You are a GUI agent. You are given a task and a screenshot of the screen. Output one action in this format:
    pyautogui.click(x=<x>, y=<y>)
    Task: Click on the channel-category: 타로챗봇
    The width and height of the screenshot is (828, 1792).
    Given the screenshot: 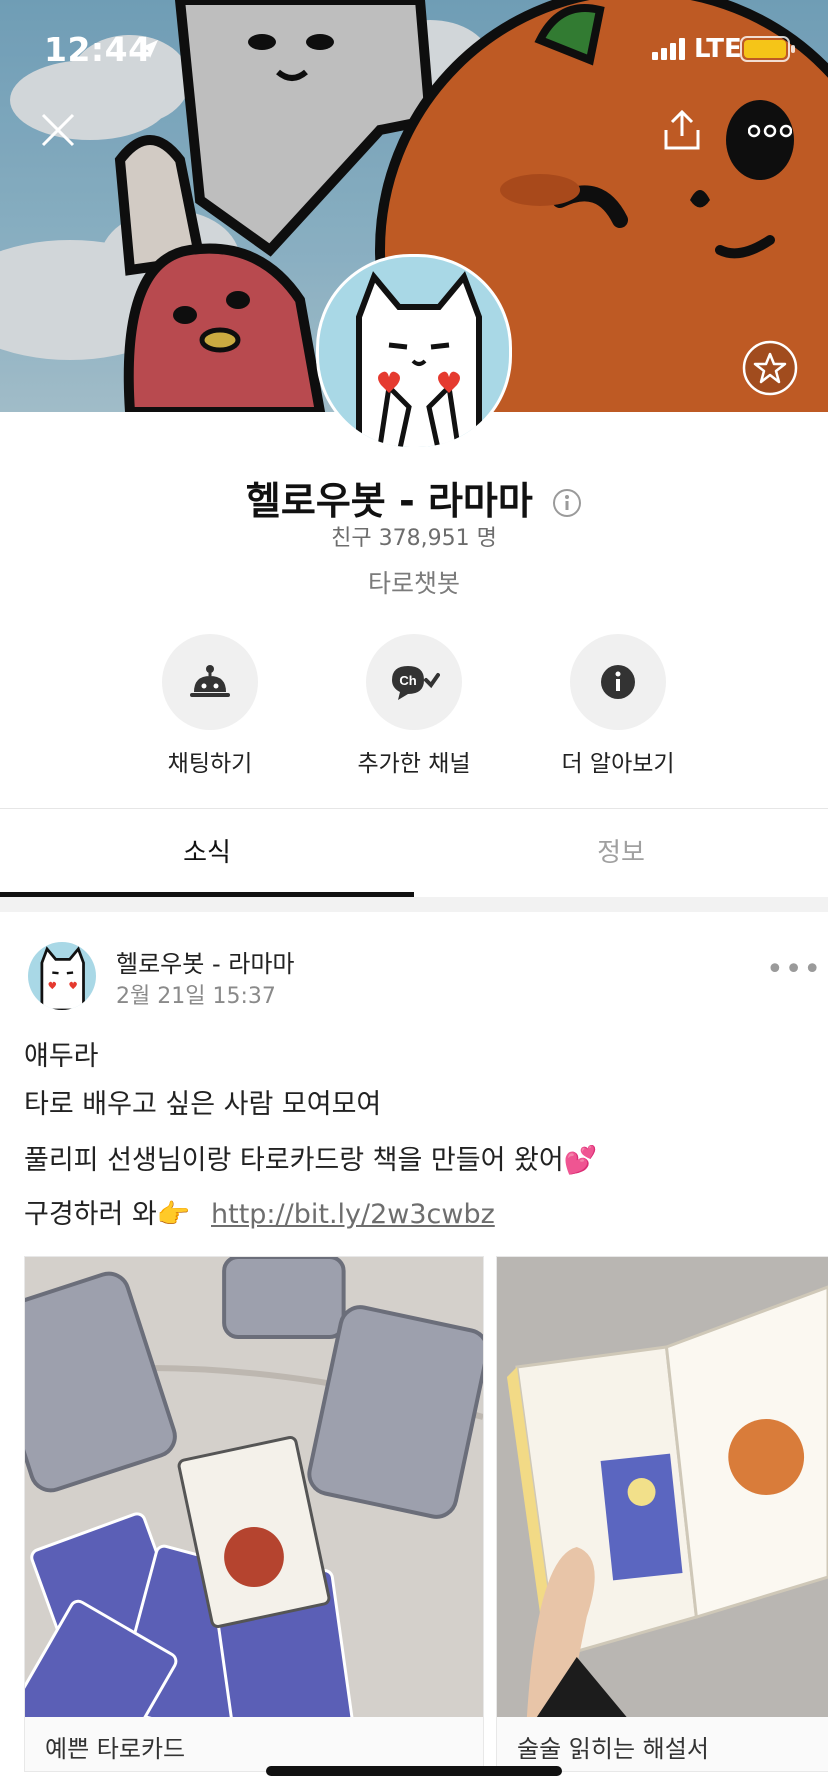 What is the action you would take?
    pyautogui.click(x=413, y=583)
    